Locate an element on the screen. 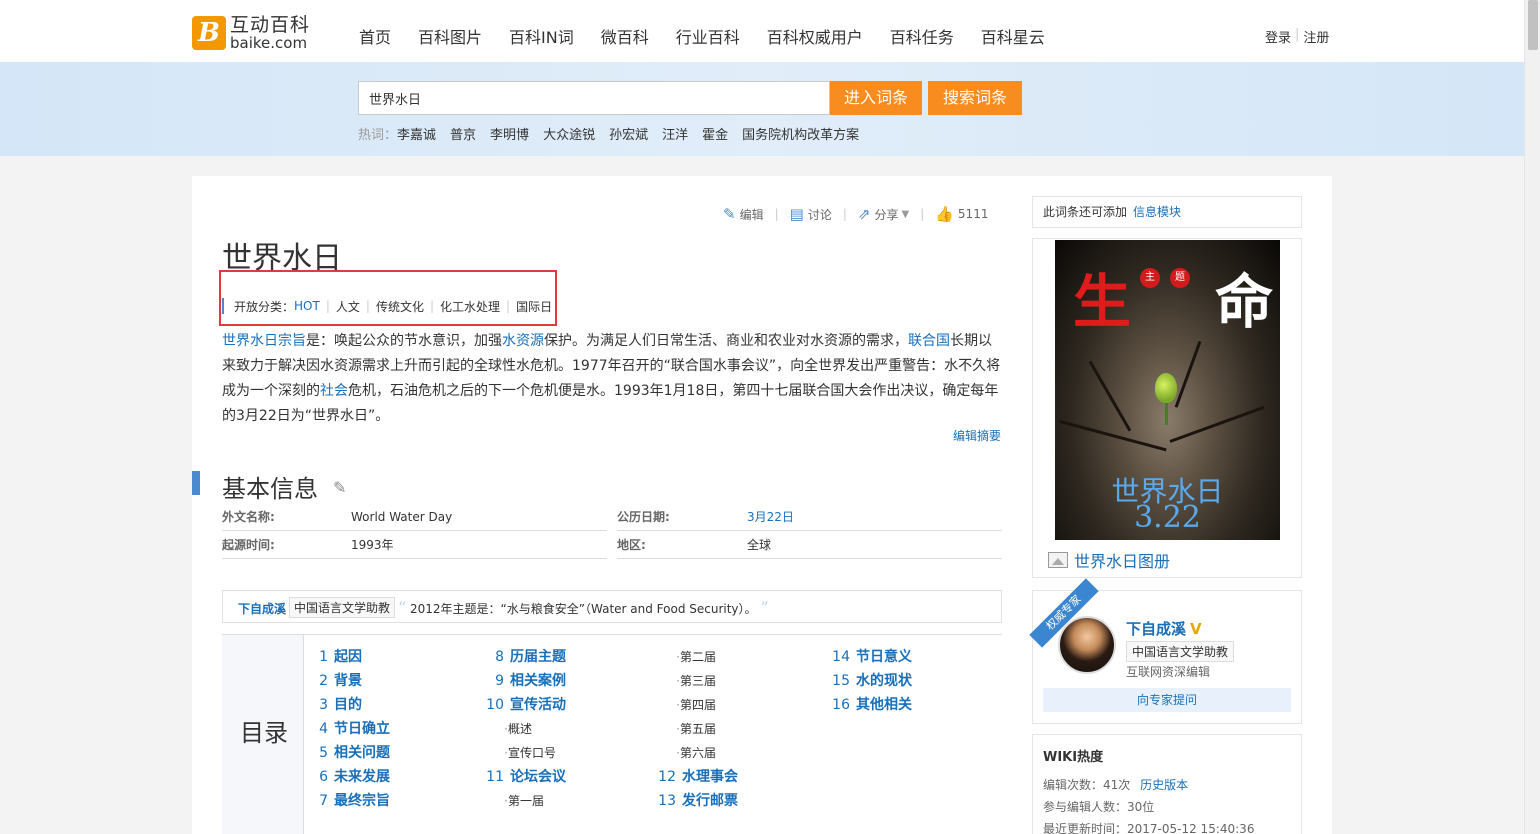  register-link: 注册 is located at coordinates (1316, 36).